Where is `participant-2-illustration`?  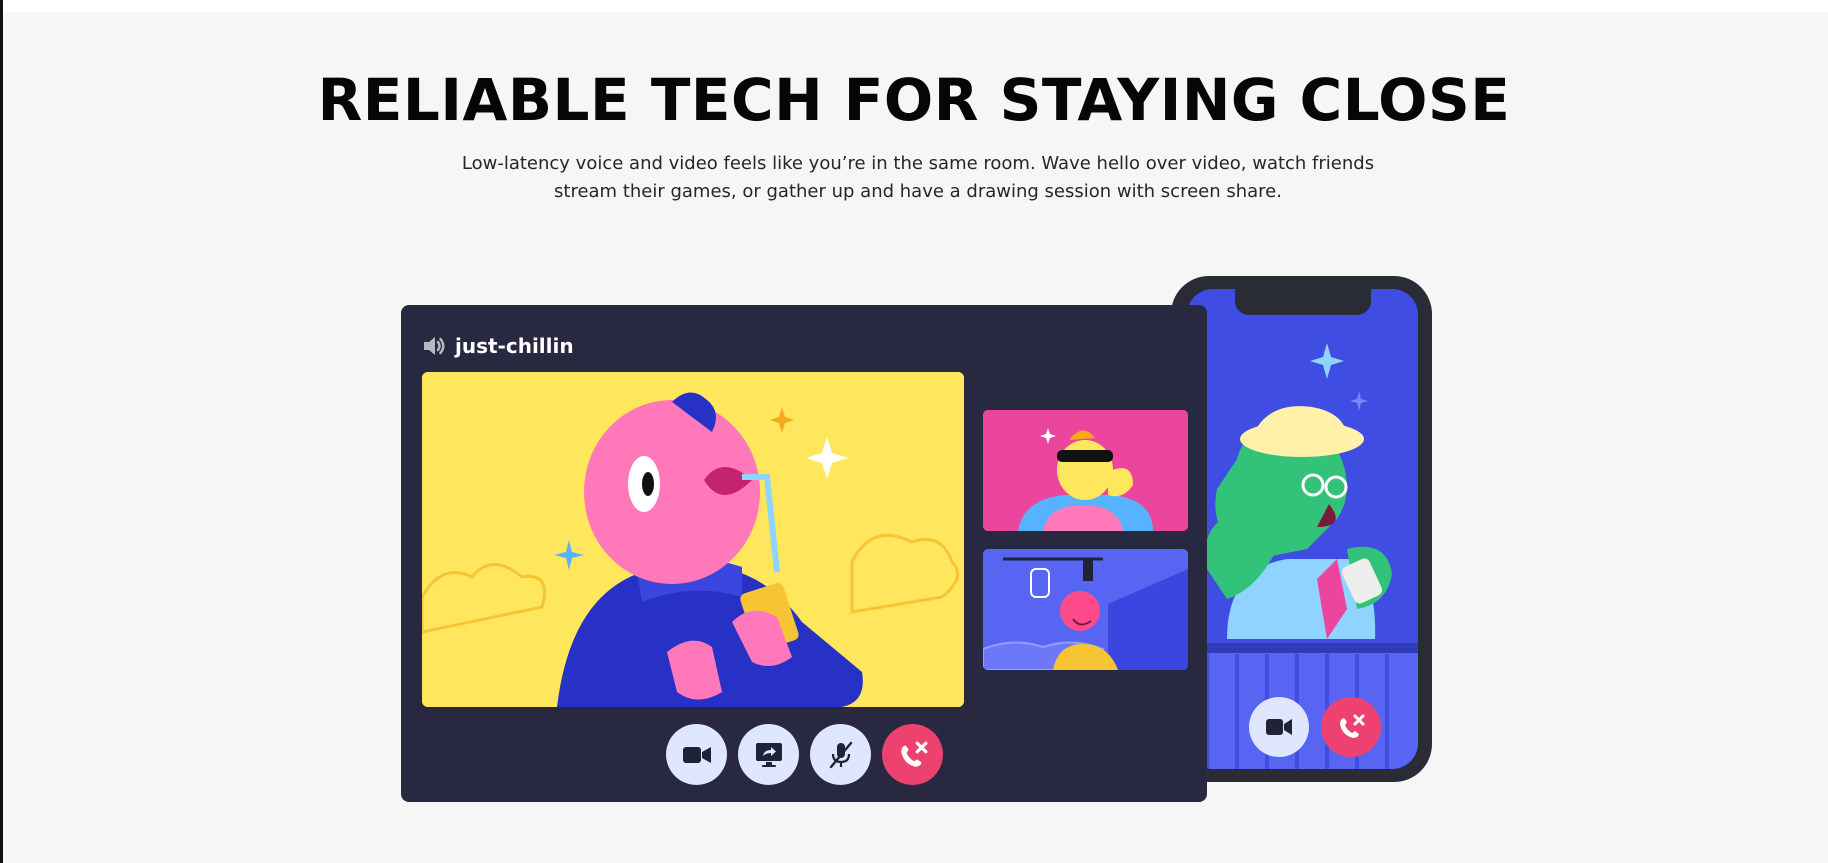
participant-2-illustration is located at coordinates (1085, 609).